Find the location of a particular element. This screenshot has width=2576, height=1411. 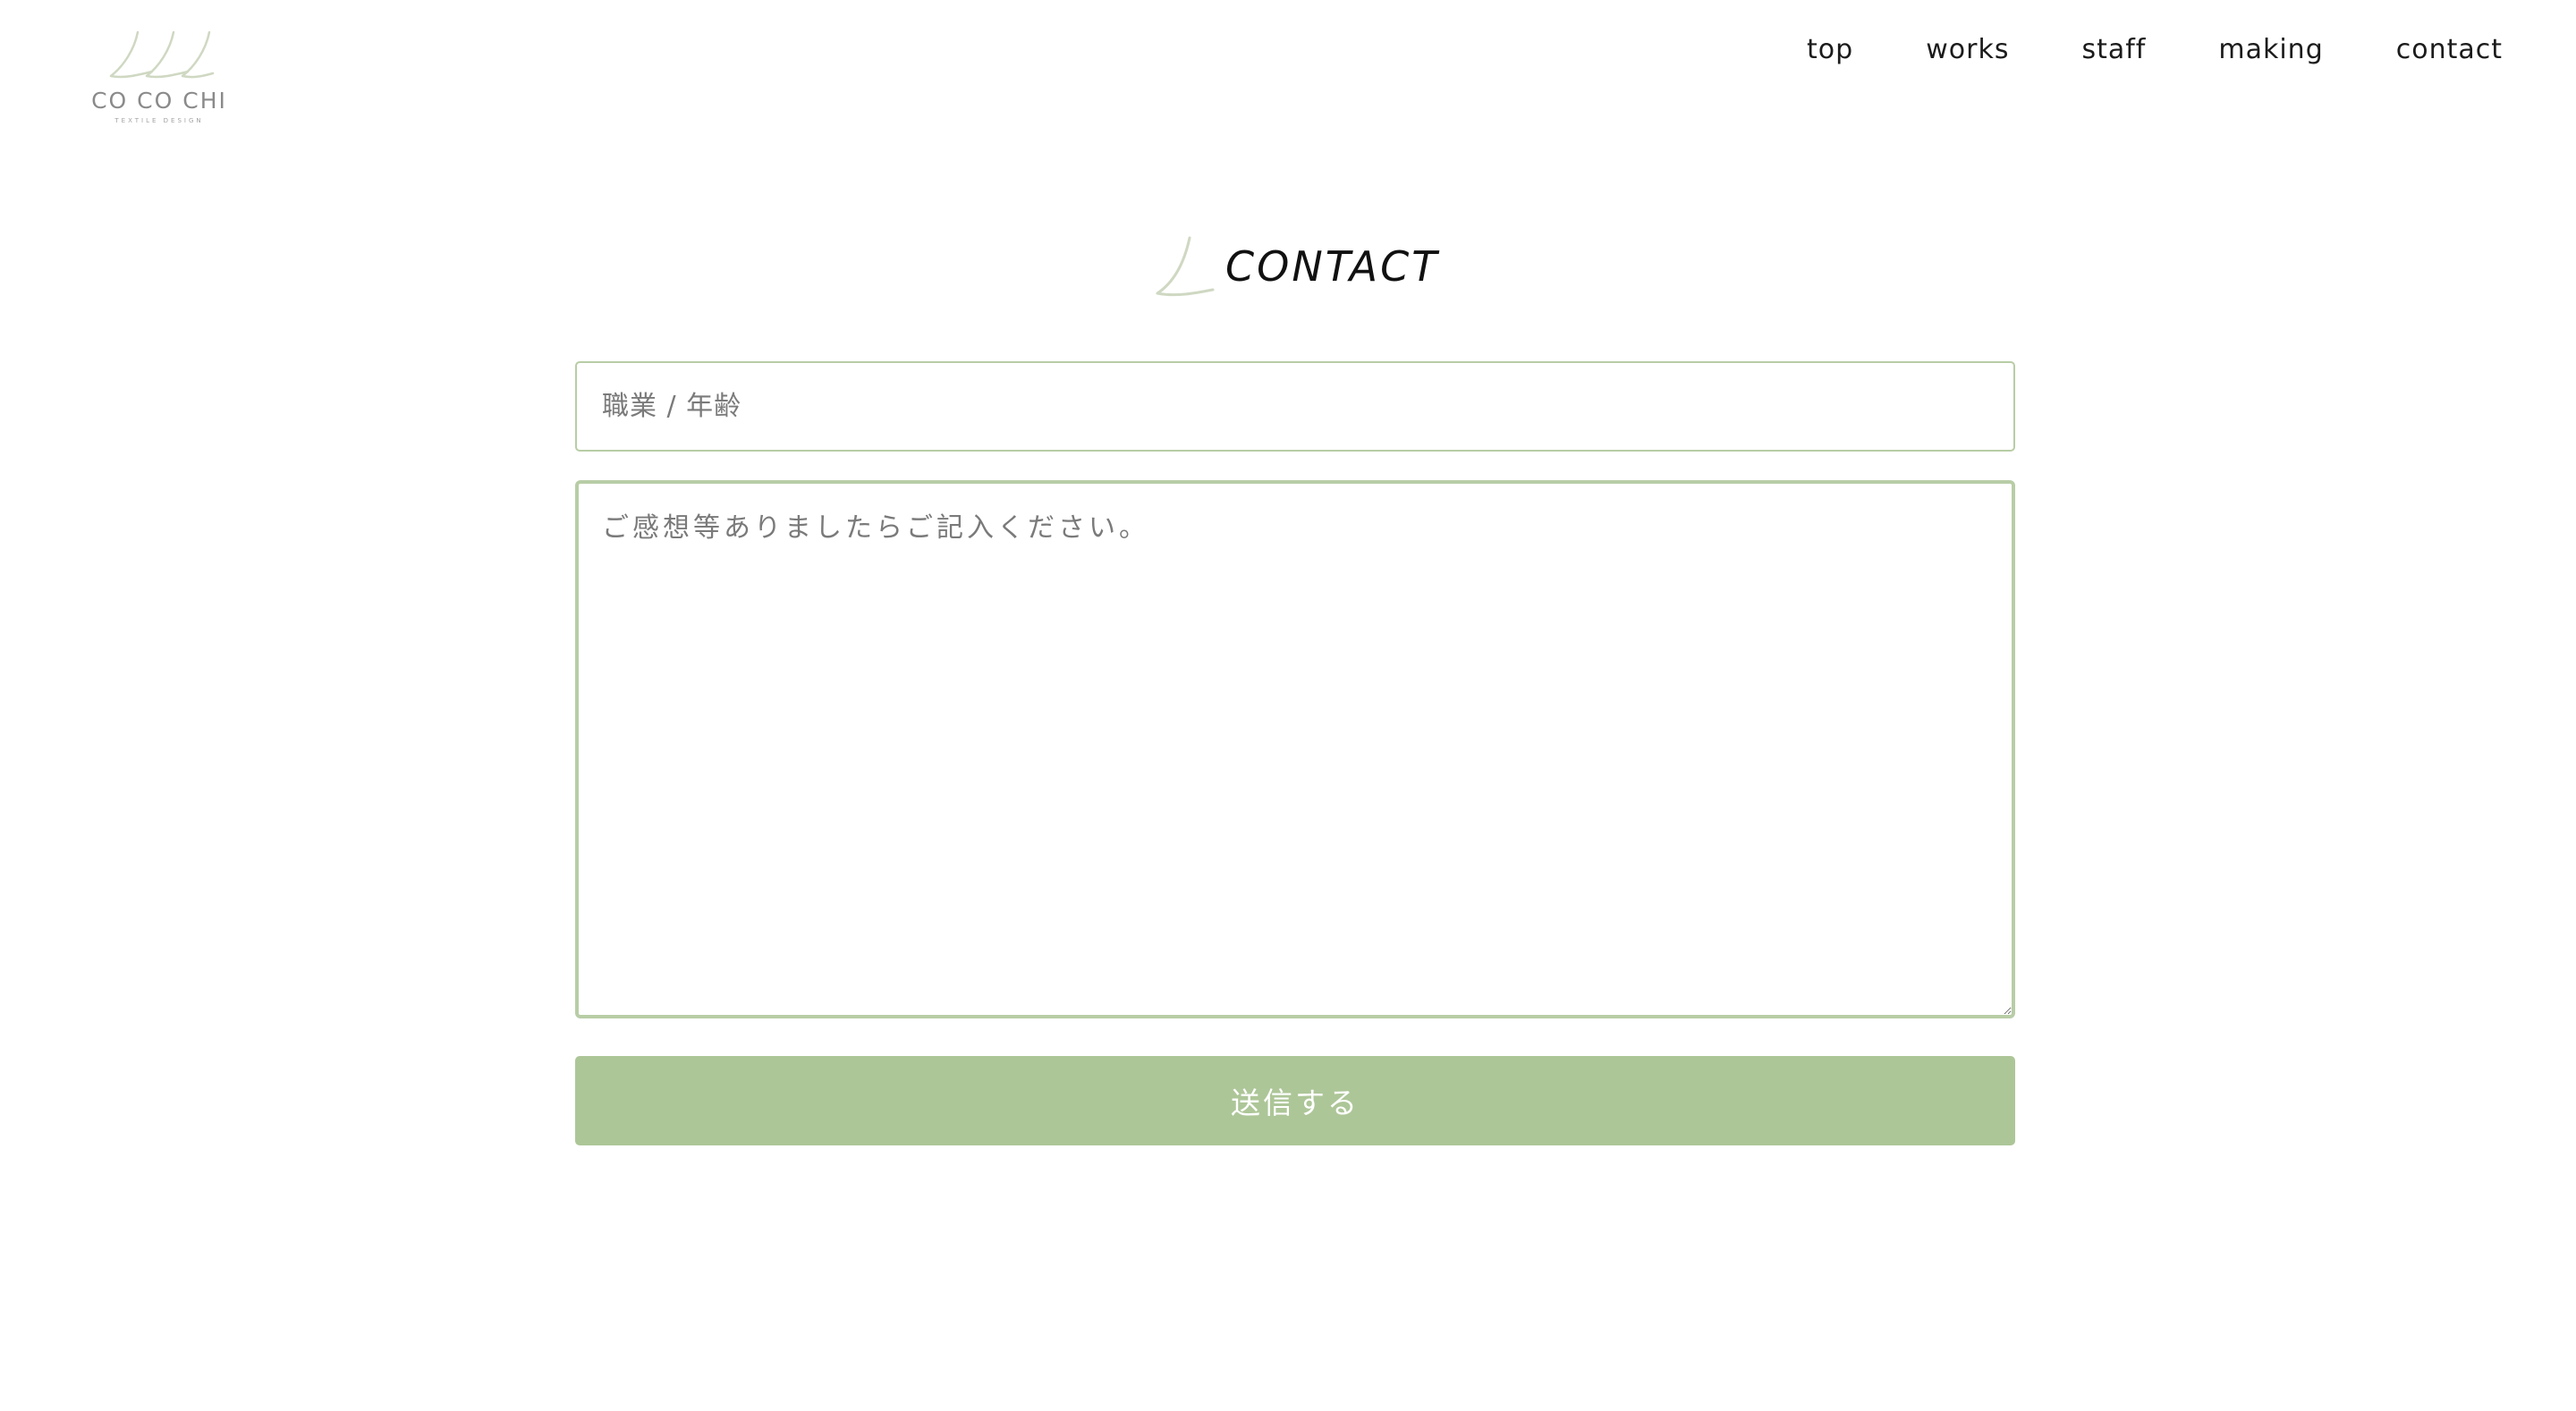

title-mark-icon is located at coordinates (1185, 266).